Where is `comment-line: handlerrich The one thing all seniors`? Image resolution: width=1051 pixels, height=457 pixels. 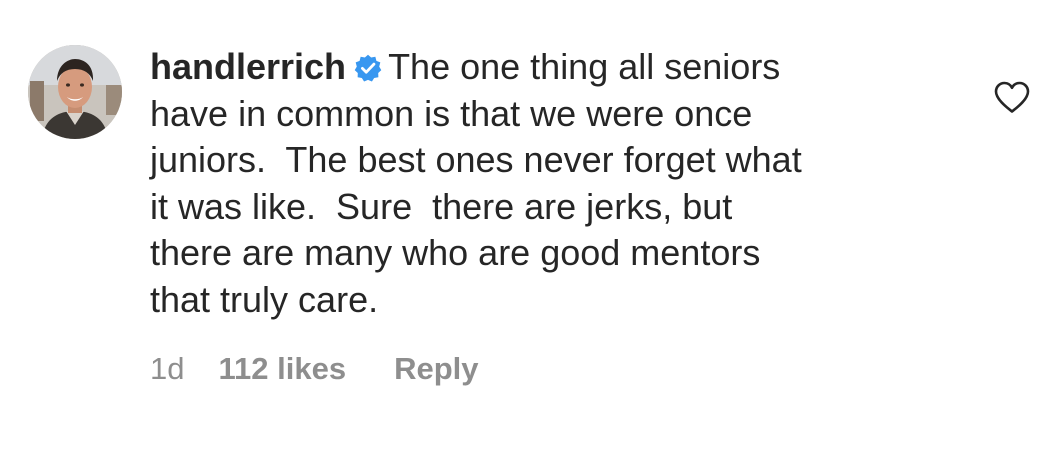
comment-line: handlerrich The one thing all seniors is located at coordinates (550, 67).